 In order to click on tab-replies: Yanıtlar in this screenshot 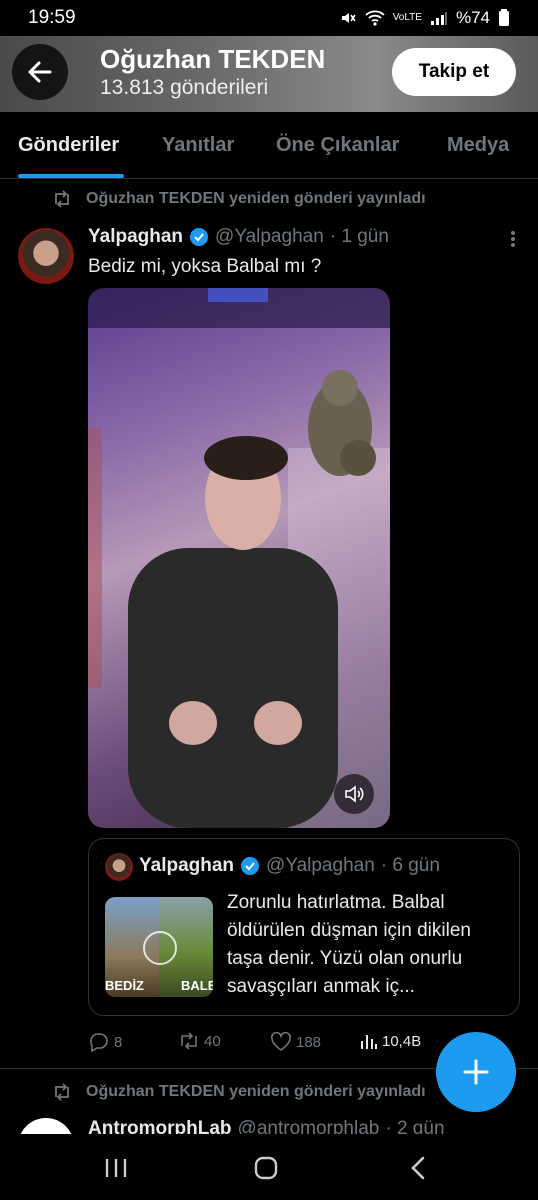, I will do `click(198, 145)`.